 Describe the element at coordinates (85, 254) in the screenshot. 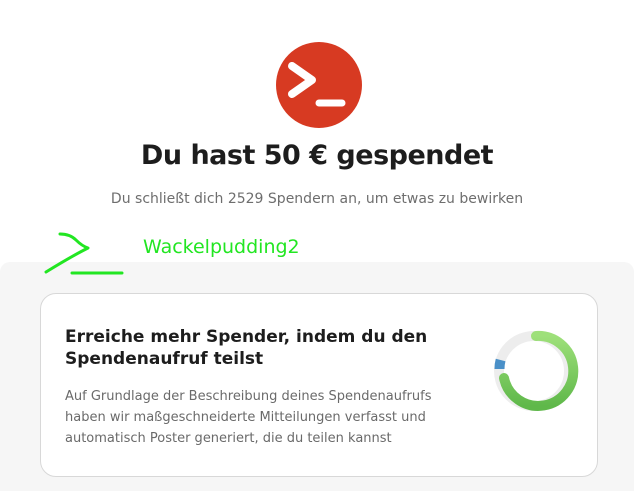

I see `prompt-scribble-icon` at that location.